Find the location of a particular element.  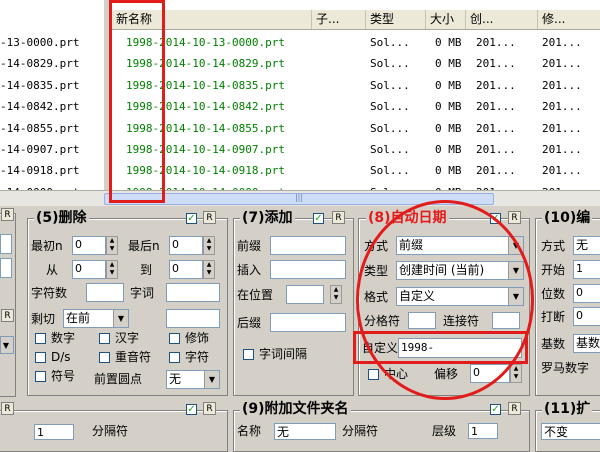

dot-select: 无 ▼ is located at coordinates (193, 379).